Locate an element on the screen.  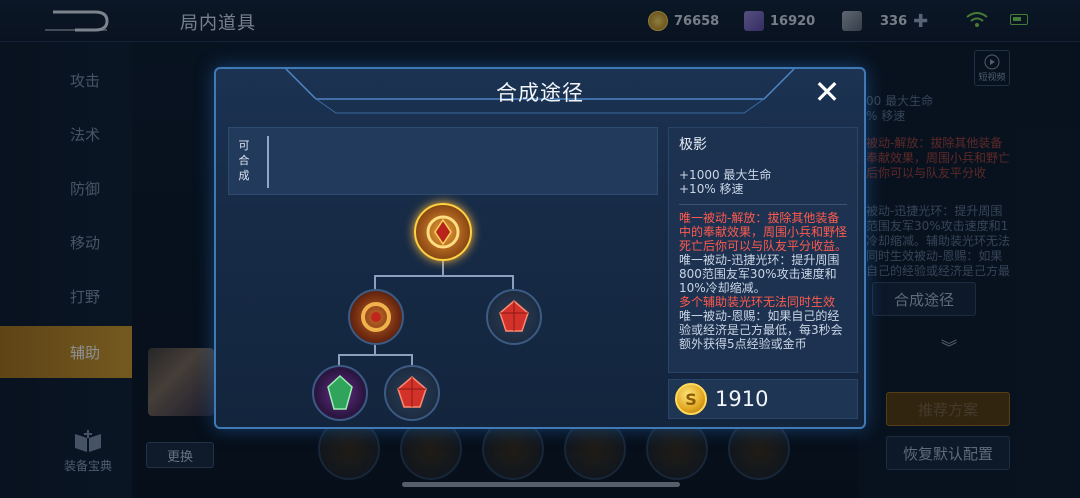
dialog-header: 合成途径 ✕ is located at coordinates (540, 93).